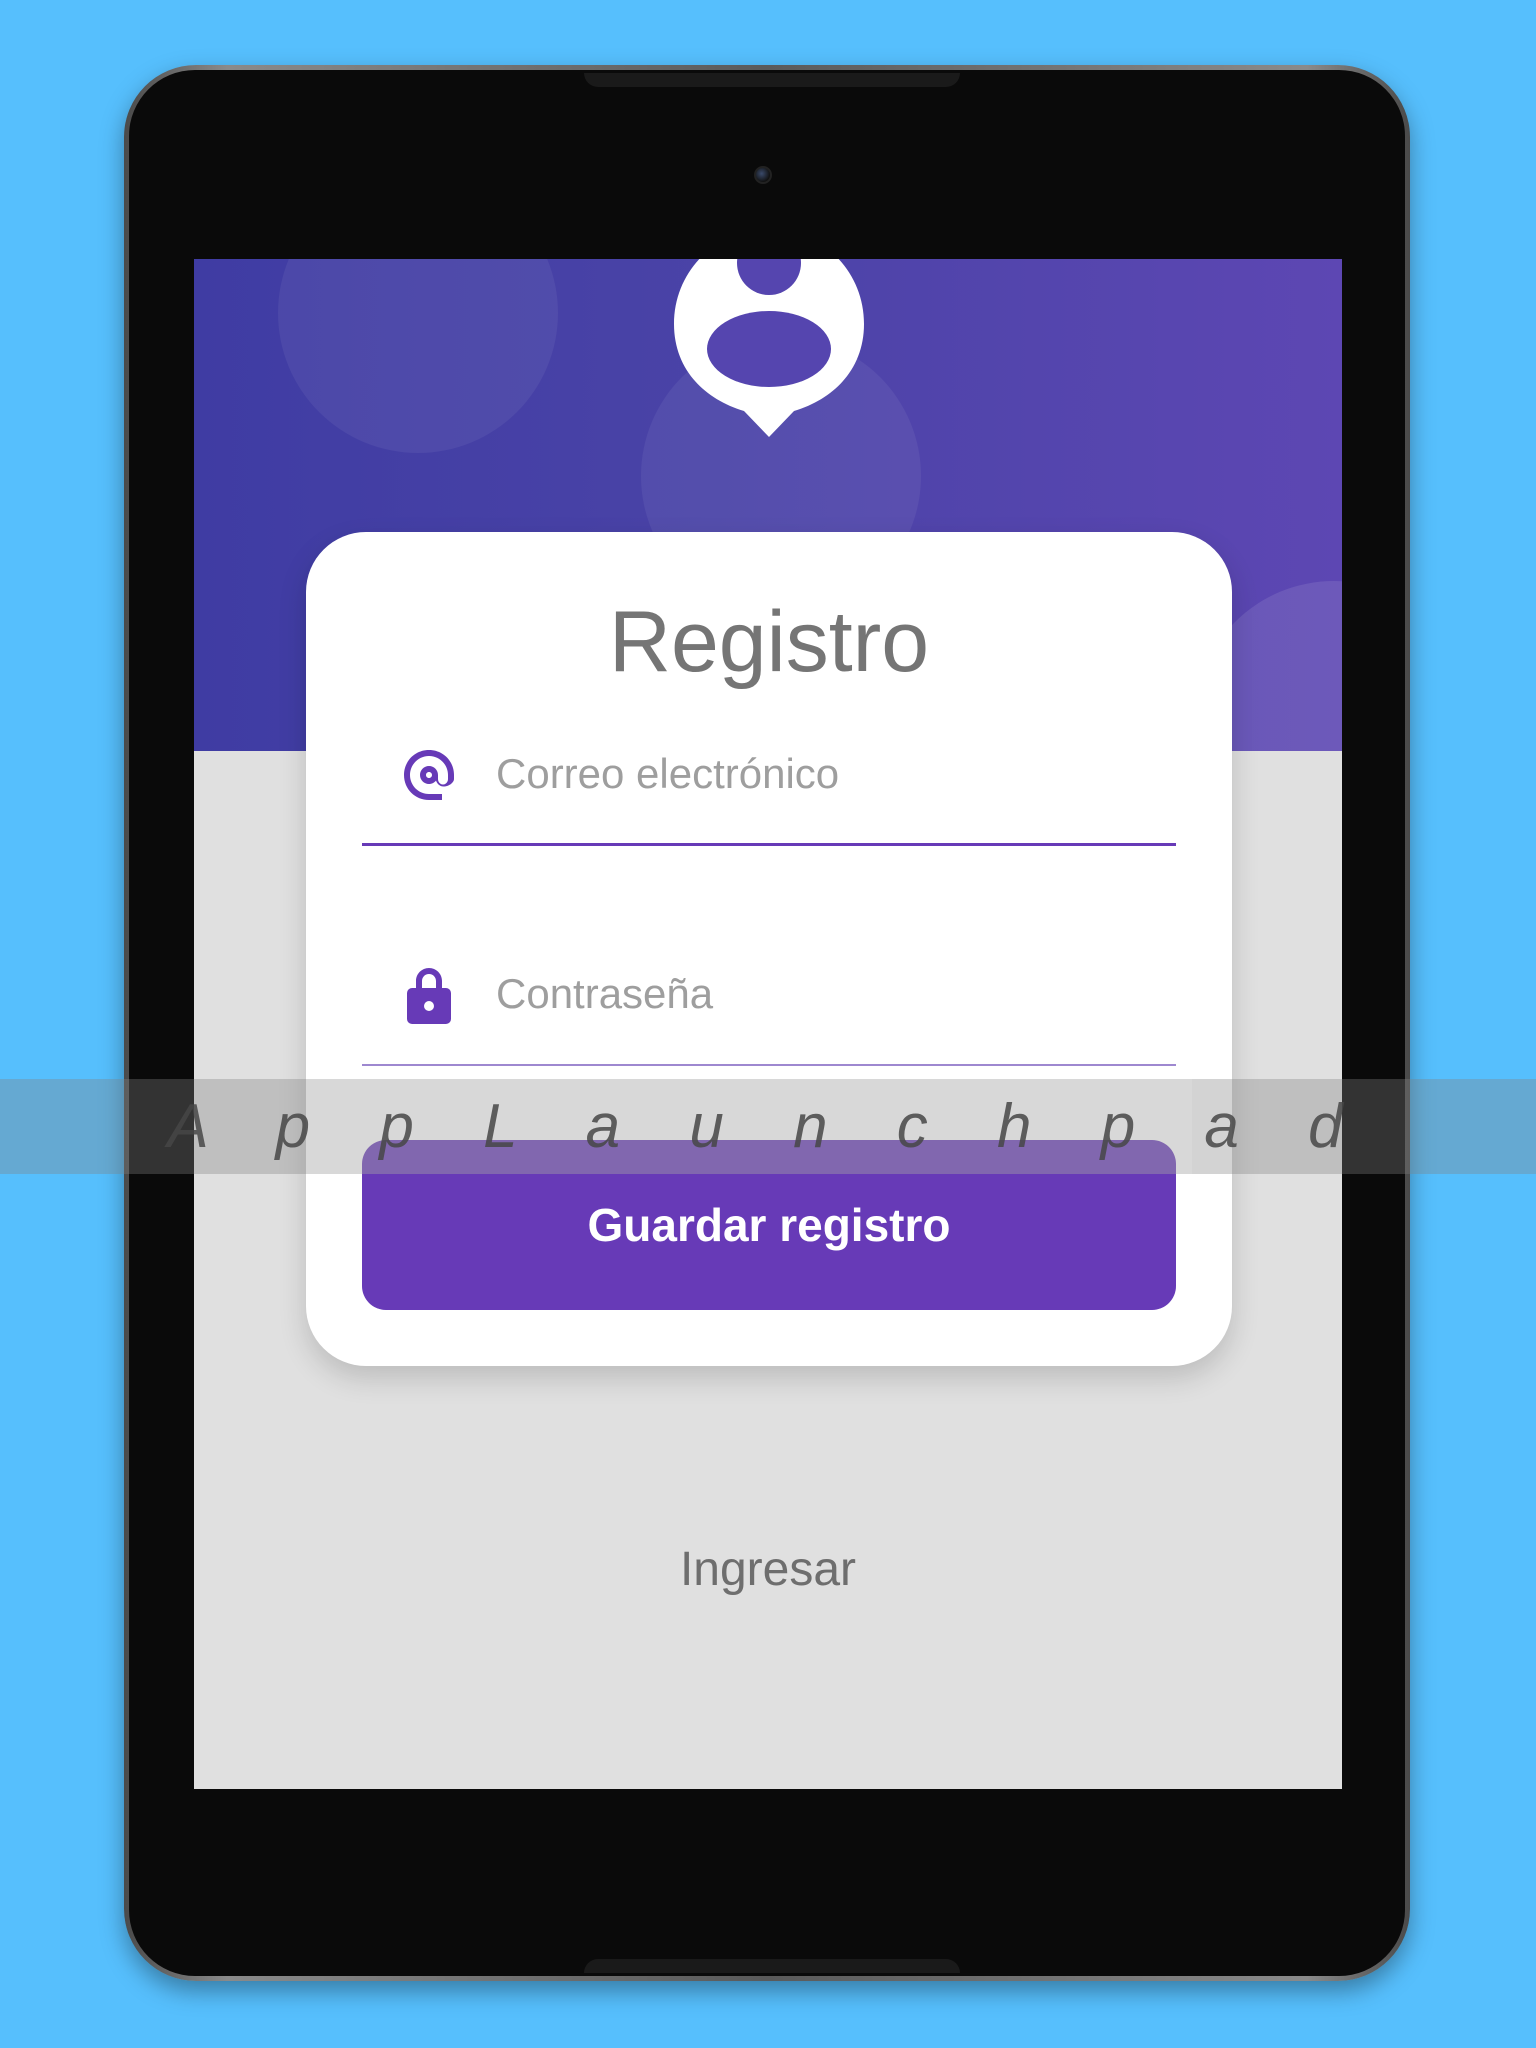 The width and height of the screenshot is (1536, 2048). I want to click on watermark-band: A p p L a u n c h p a d, so click(768, 1126).